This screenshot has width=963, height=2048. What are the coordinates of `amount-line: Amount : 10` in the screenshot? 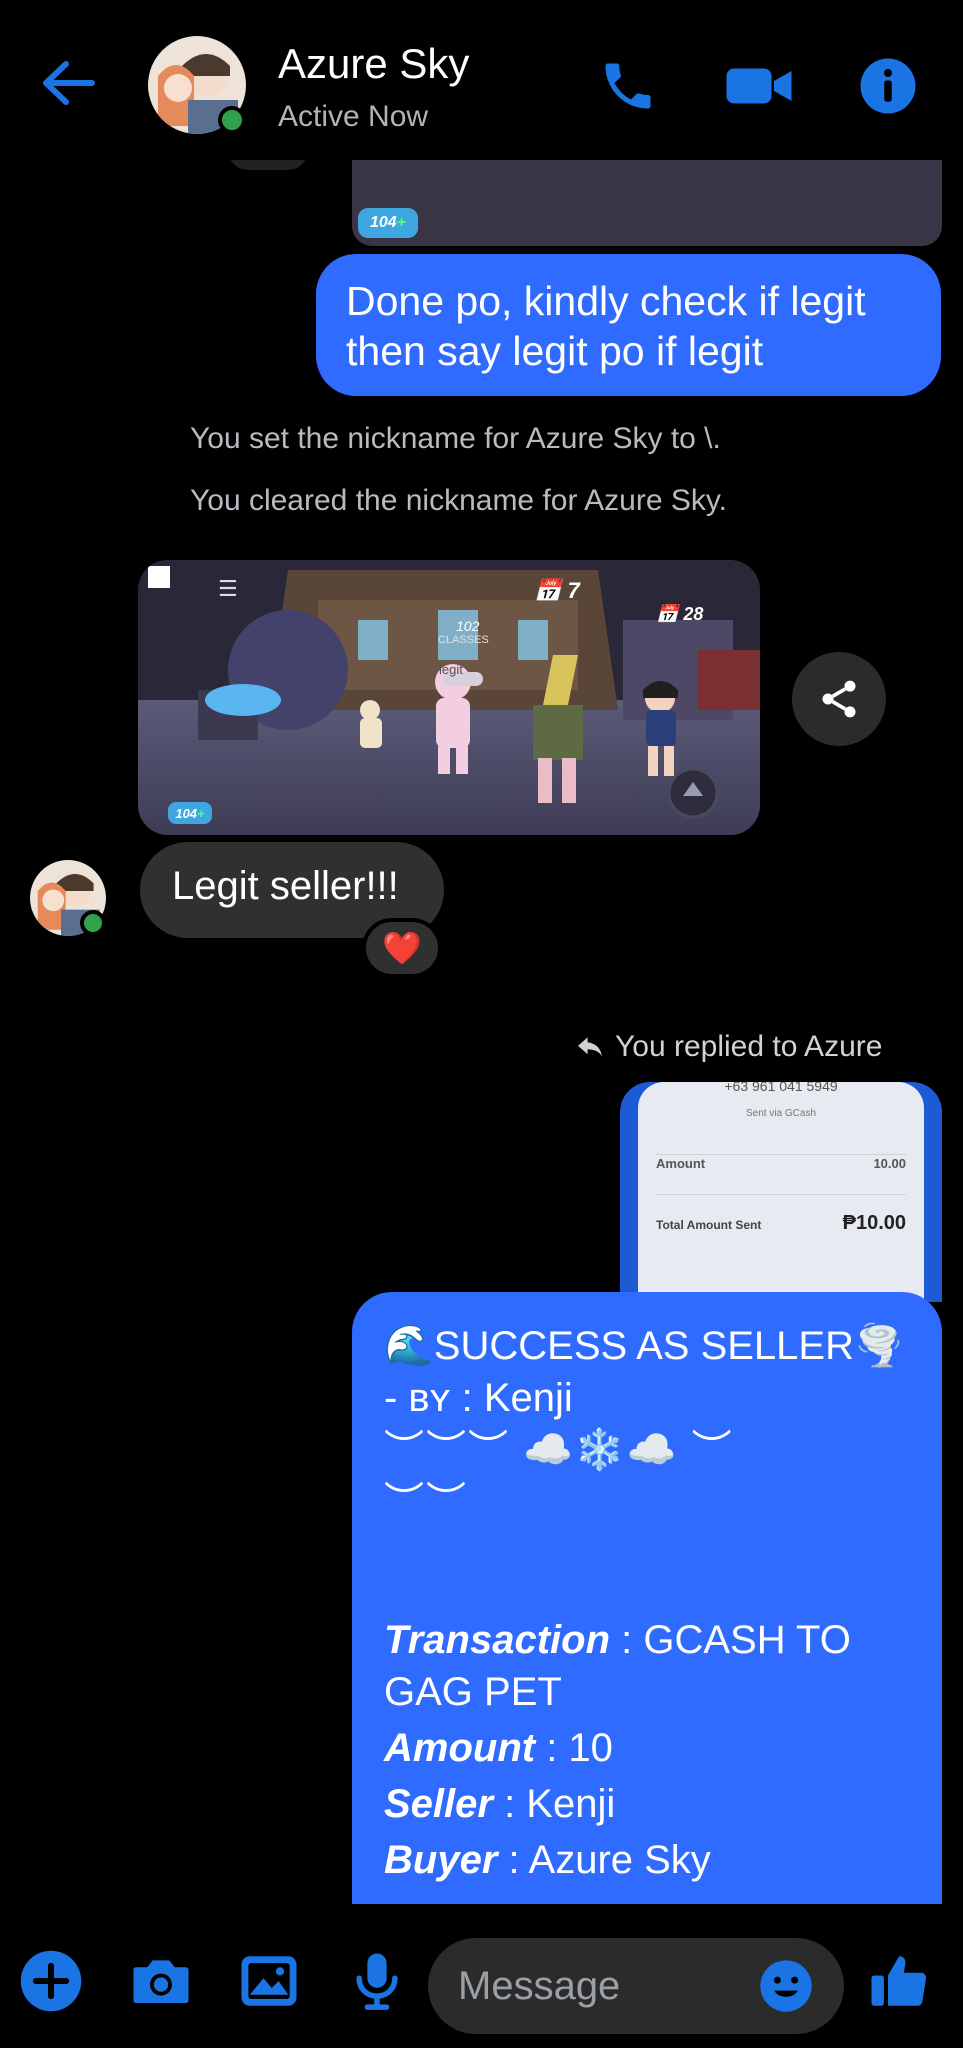 It's located at (498, 1748).